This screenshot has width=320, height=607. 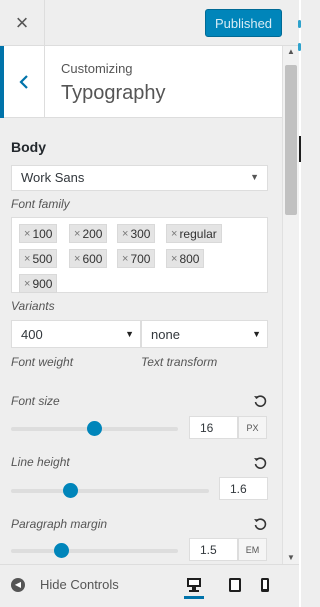 What do you see at coordinates (70, 490) in the screenshot?
I see `line-height-slider-handle` at bounding box center [70, 490].